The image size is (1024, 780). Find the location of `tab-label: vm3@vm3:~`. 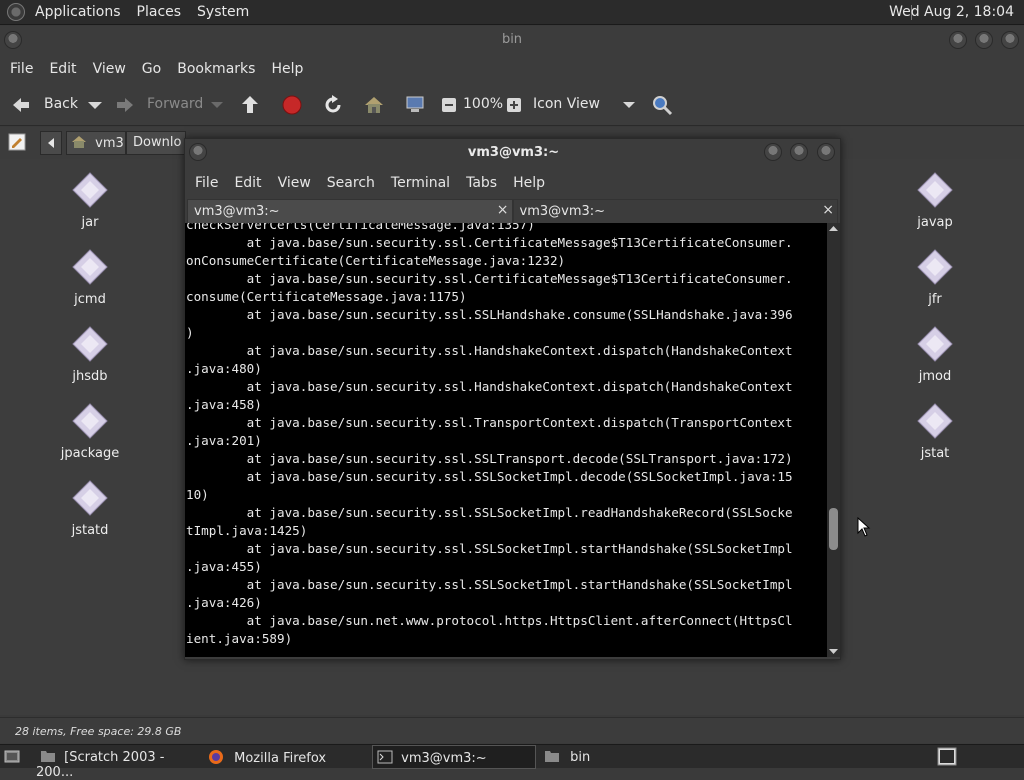

tab-label: vm3@vm3:~ is located at coordinates (562, 211).